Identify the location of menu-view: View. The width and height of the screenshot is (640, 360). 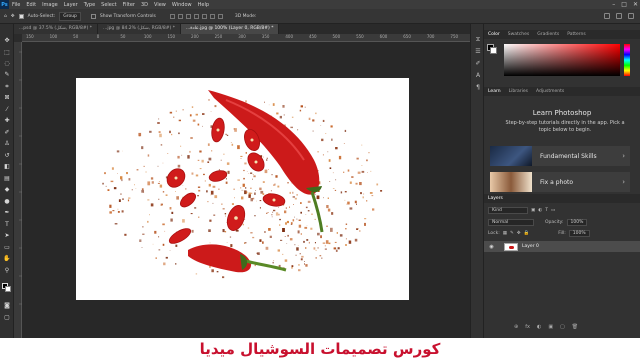
(160, 5).